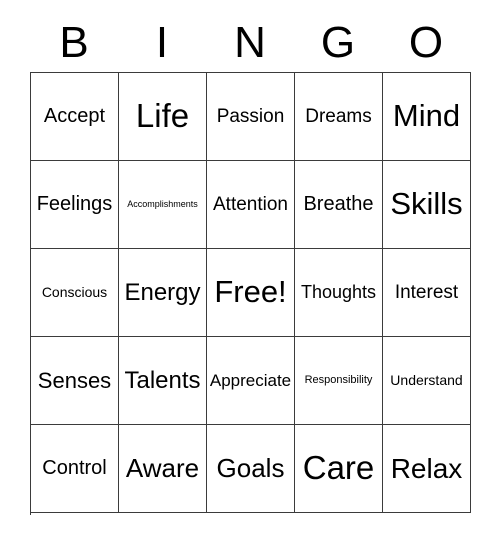 The height and width of the screenshot is (544, 500). I want to click on bingo-cell: Appreciate, so click(251, 381).